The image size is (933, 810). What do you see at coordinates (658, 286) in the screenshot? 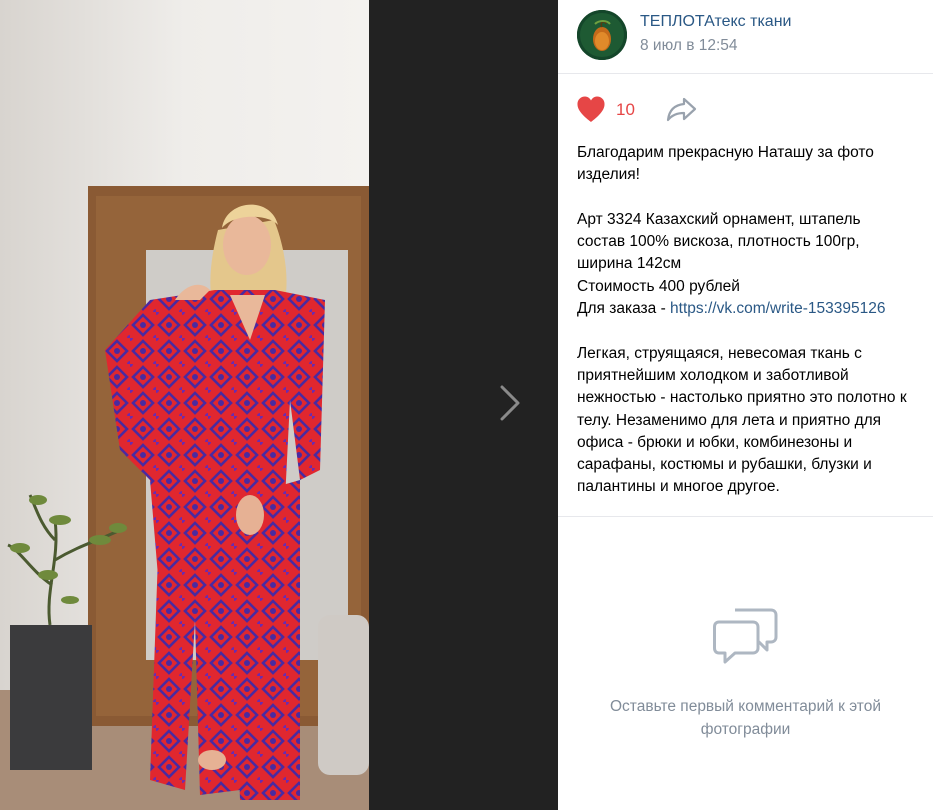
I see `text-line: Стоимость 400 рублей` at bounding box center [658, 286].